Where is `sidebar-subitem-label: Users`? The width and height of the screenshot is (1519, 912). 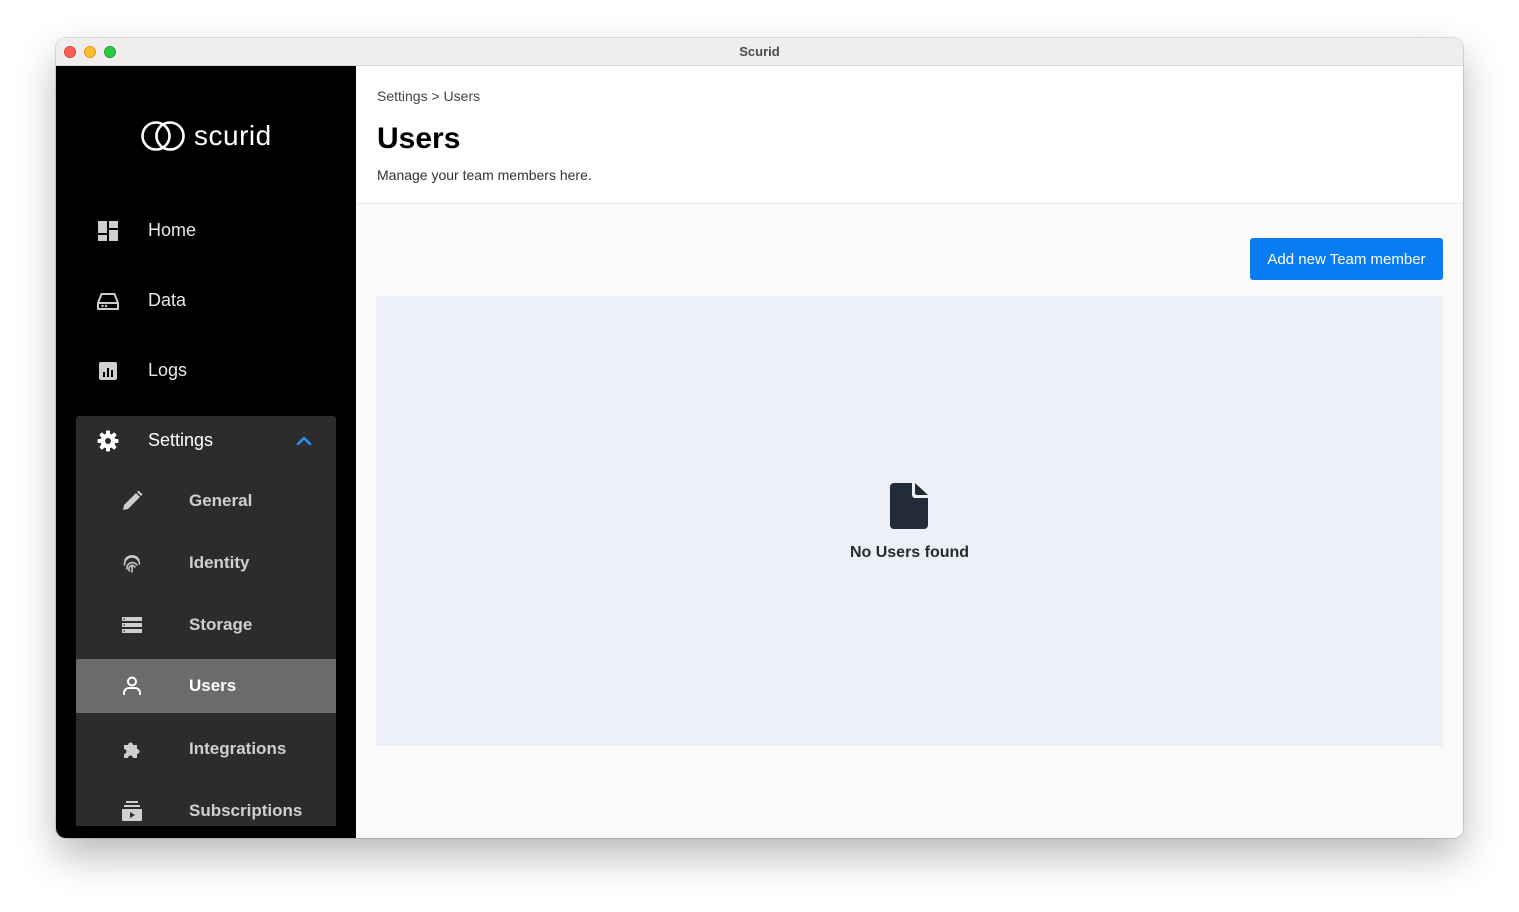 sidebar-subitem-label: Users is located at coordinates (213, 685).